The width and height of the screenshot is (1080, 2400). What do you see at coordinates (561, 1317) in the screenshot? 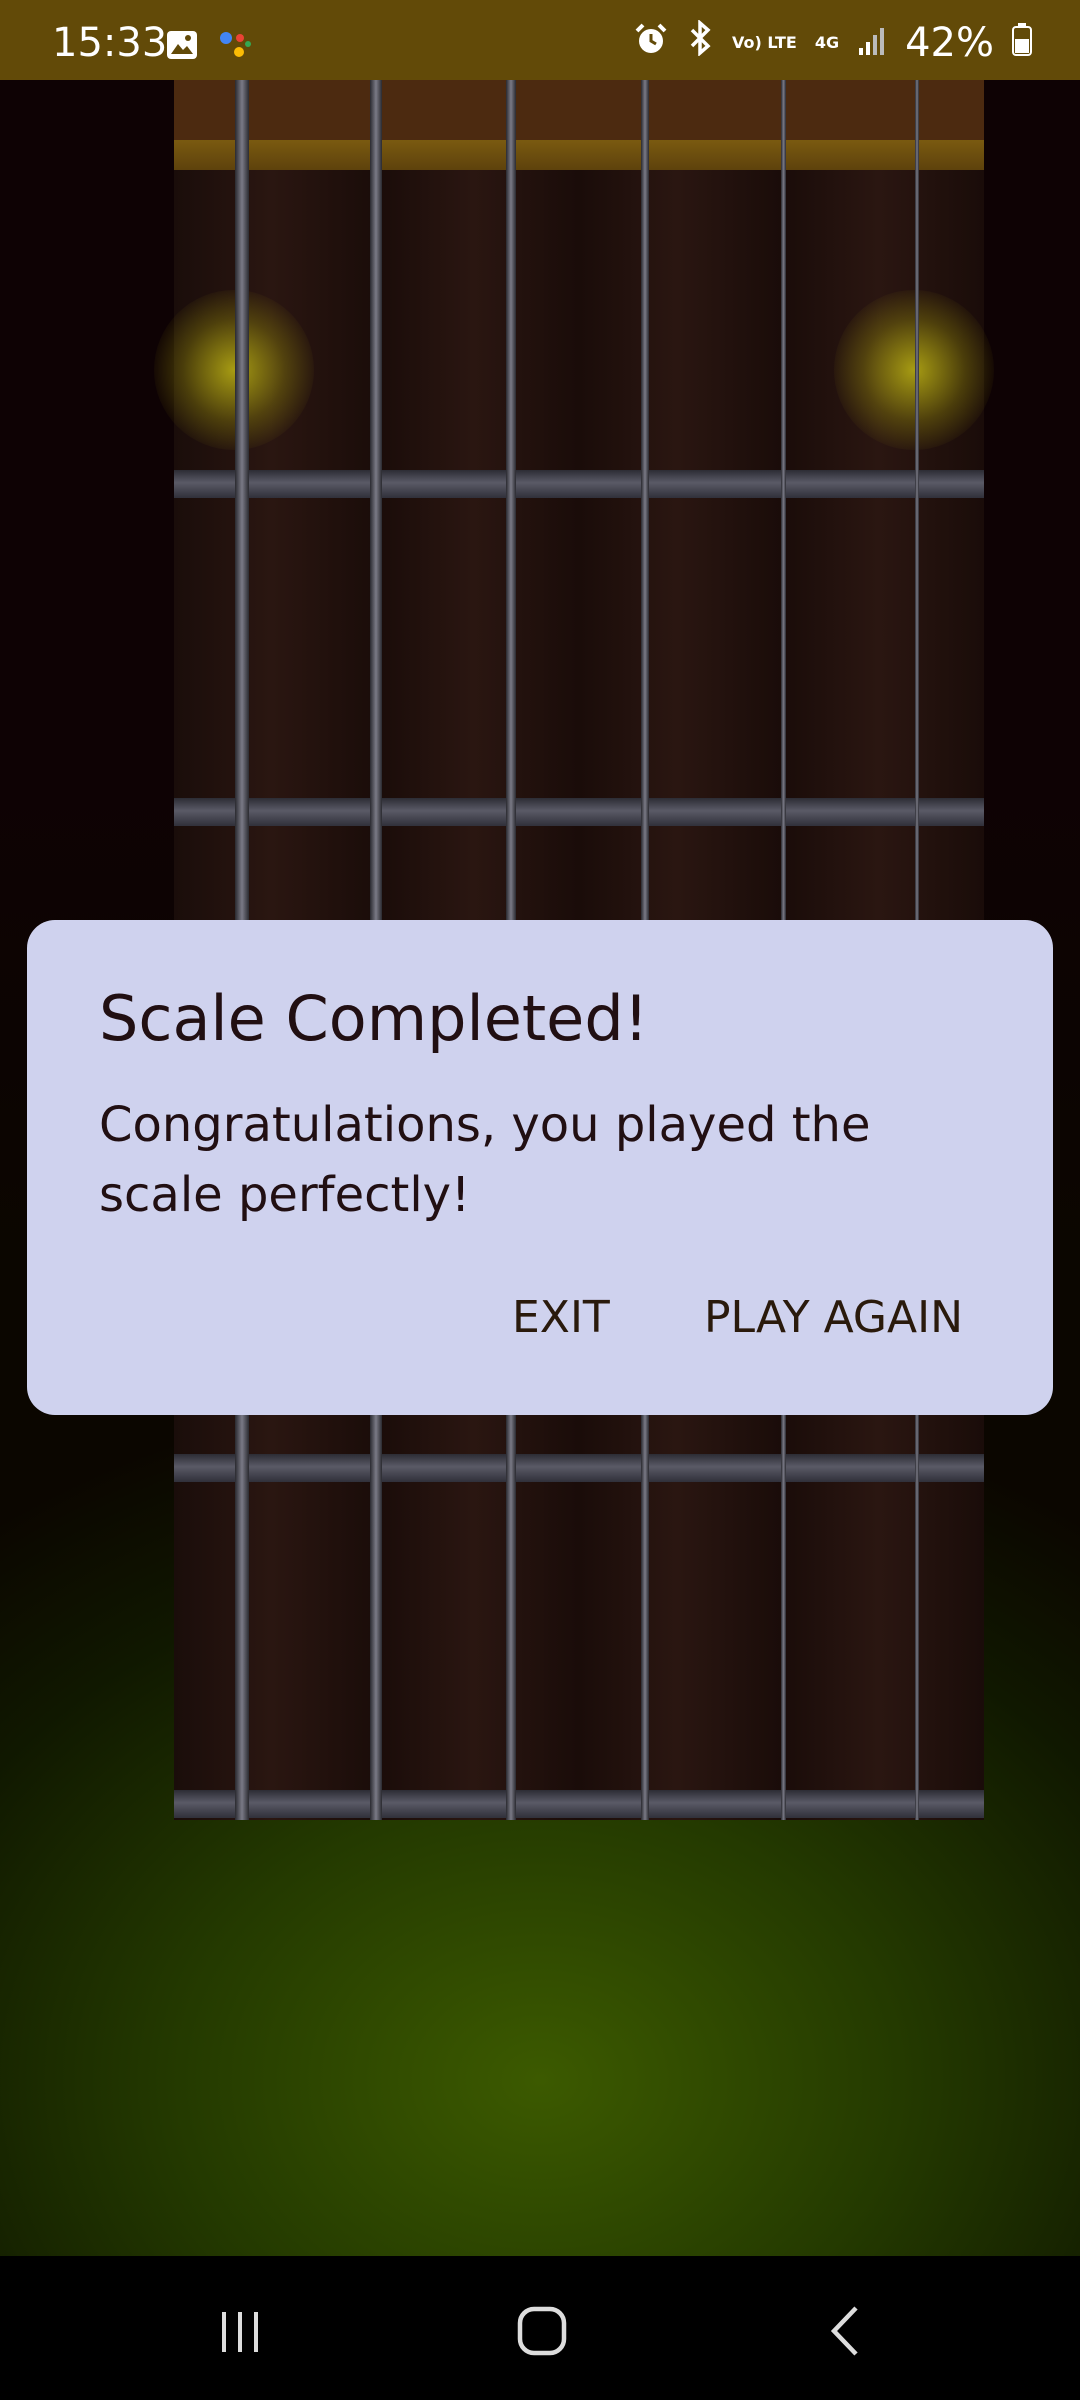
I see `exit-button: EXIT` at bounding box center [561, 1317].